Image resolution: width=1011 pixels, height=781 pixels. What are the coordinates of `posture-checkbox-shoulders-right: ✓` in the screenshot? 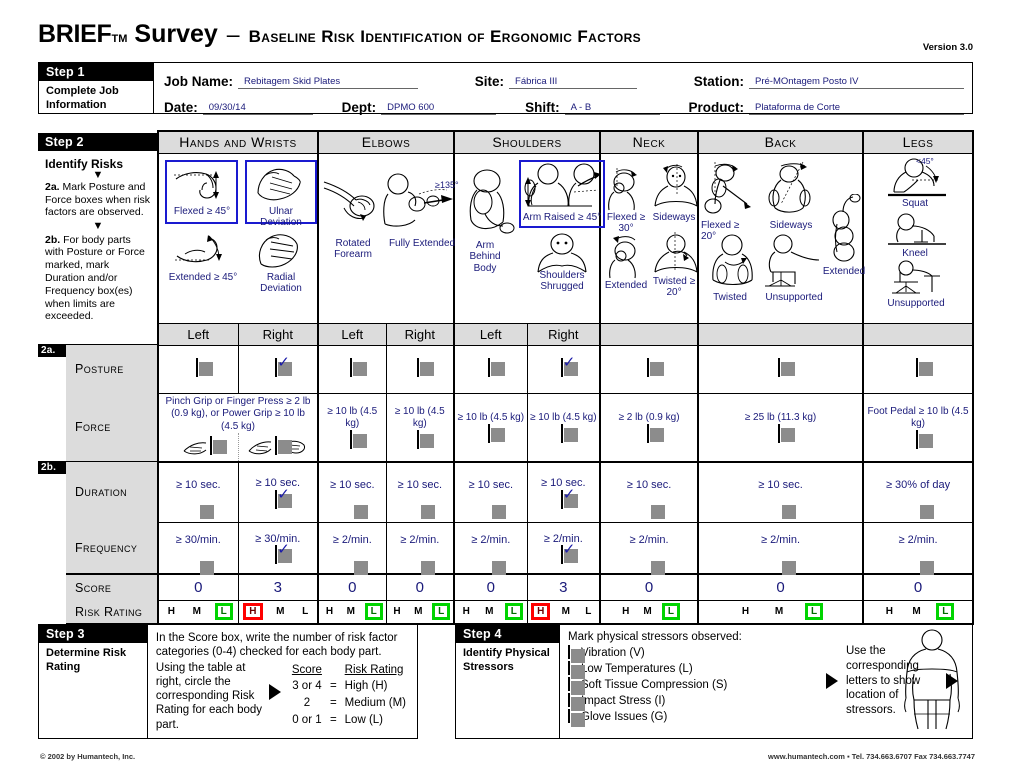 It's located at (563, 369).